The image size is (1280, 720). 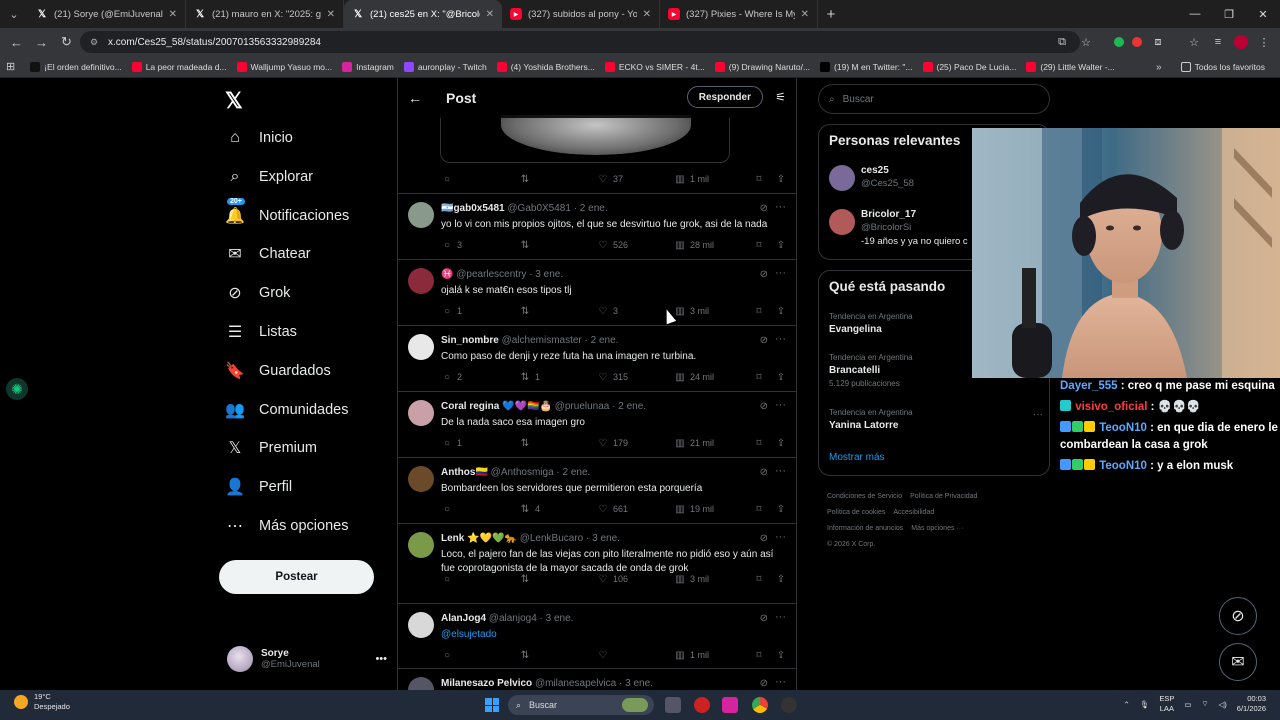 I want to click on apps-grid-icon: ⊞, so click(x=10, y=66).